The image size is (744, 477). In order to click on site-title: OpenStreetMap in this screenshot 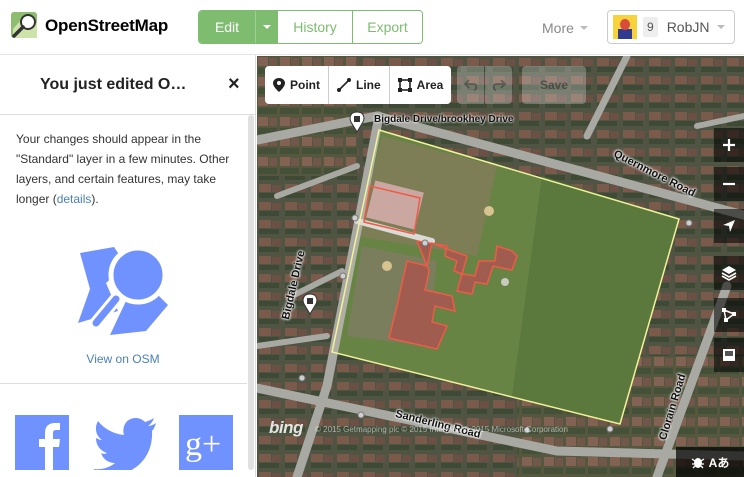, I will do `click(106, 26)`.